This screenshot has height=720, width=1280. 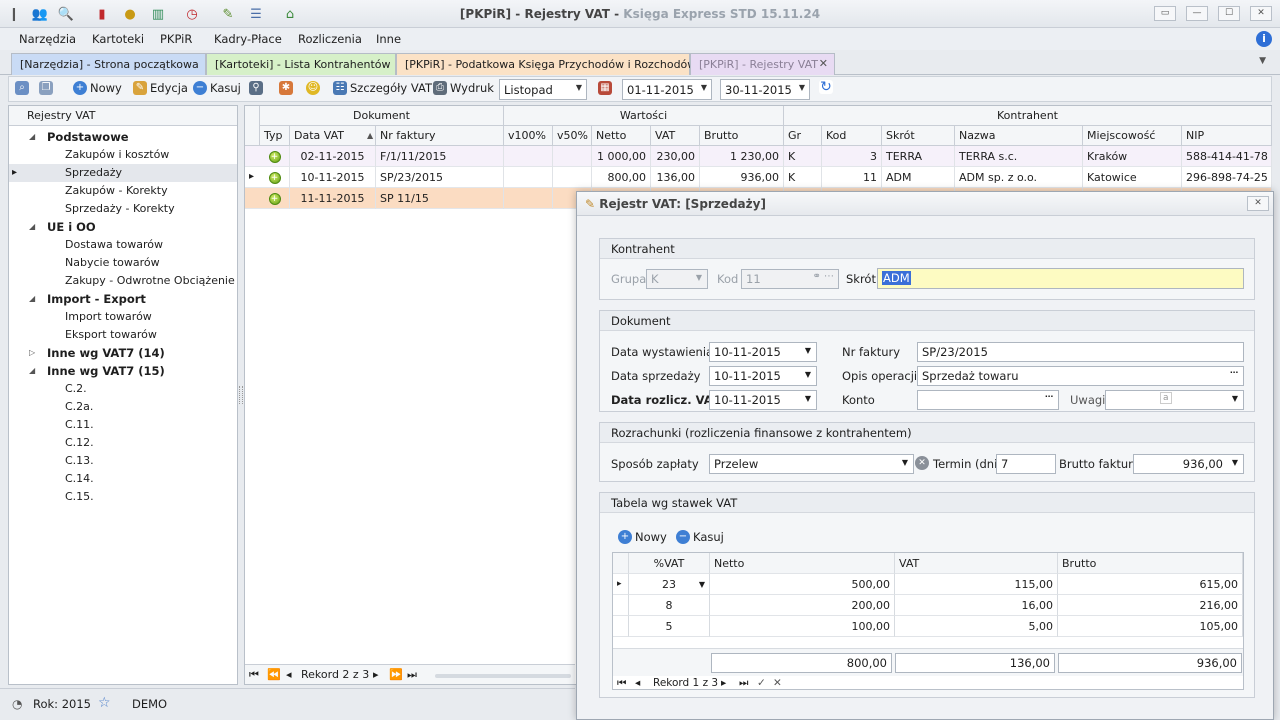 What do you see at coordinates (976, 605) in the screenshot?
I see `vat-cell-vat: 16,00` at bounding box center [976, 605].